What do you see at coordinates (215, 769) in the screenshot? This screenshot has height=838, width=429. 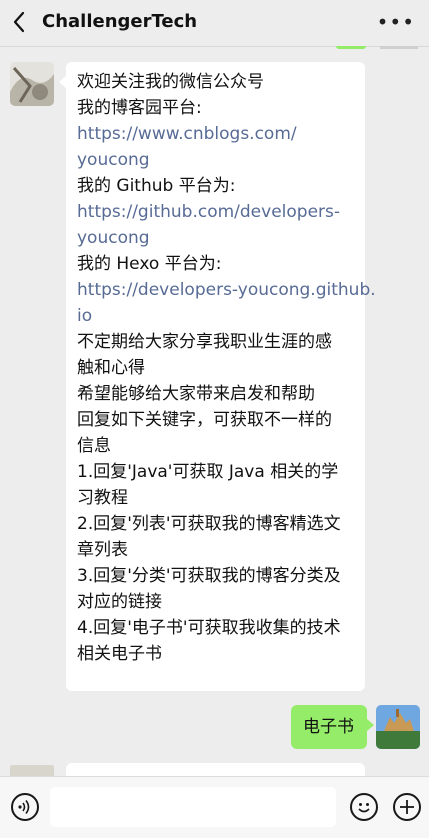 I see `next-message-bubble-edge` at bounding box center [215, 769].